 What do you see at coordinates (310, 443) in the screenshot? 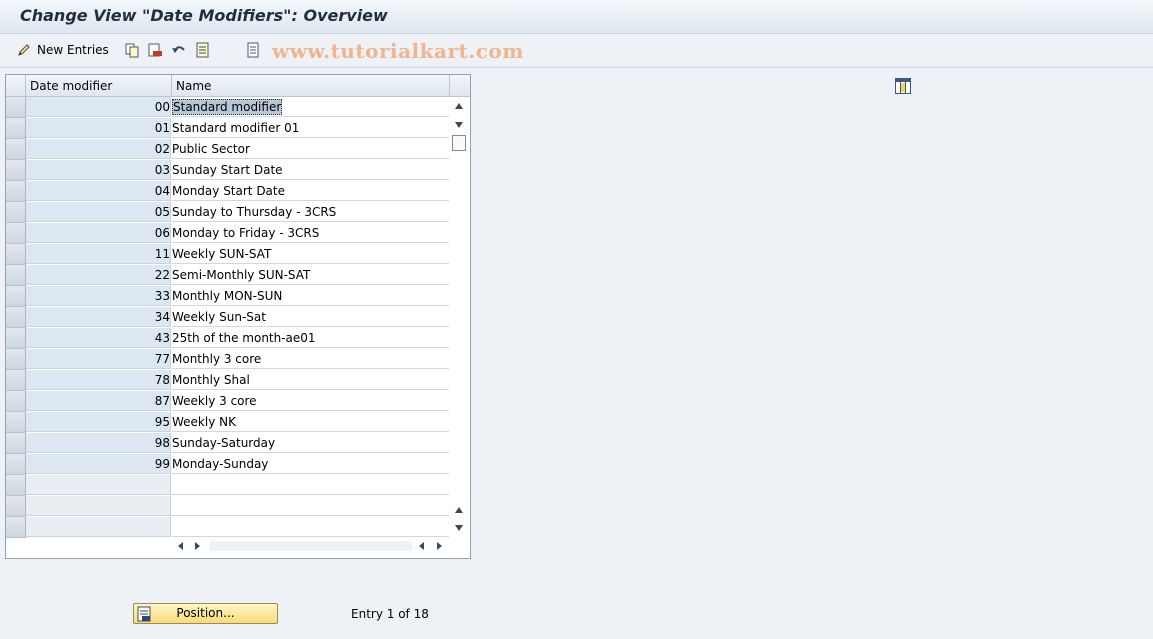
I see `name-cell: Sunday-Saturday` at bounding box center [310, 443].